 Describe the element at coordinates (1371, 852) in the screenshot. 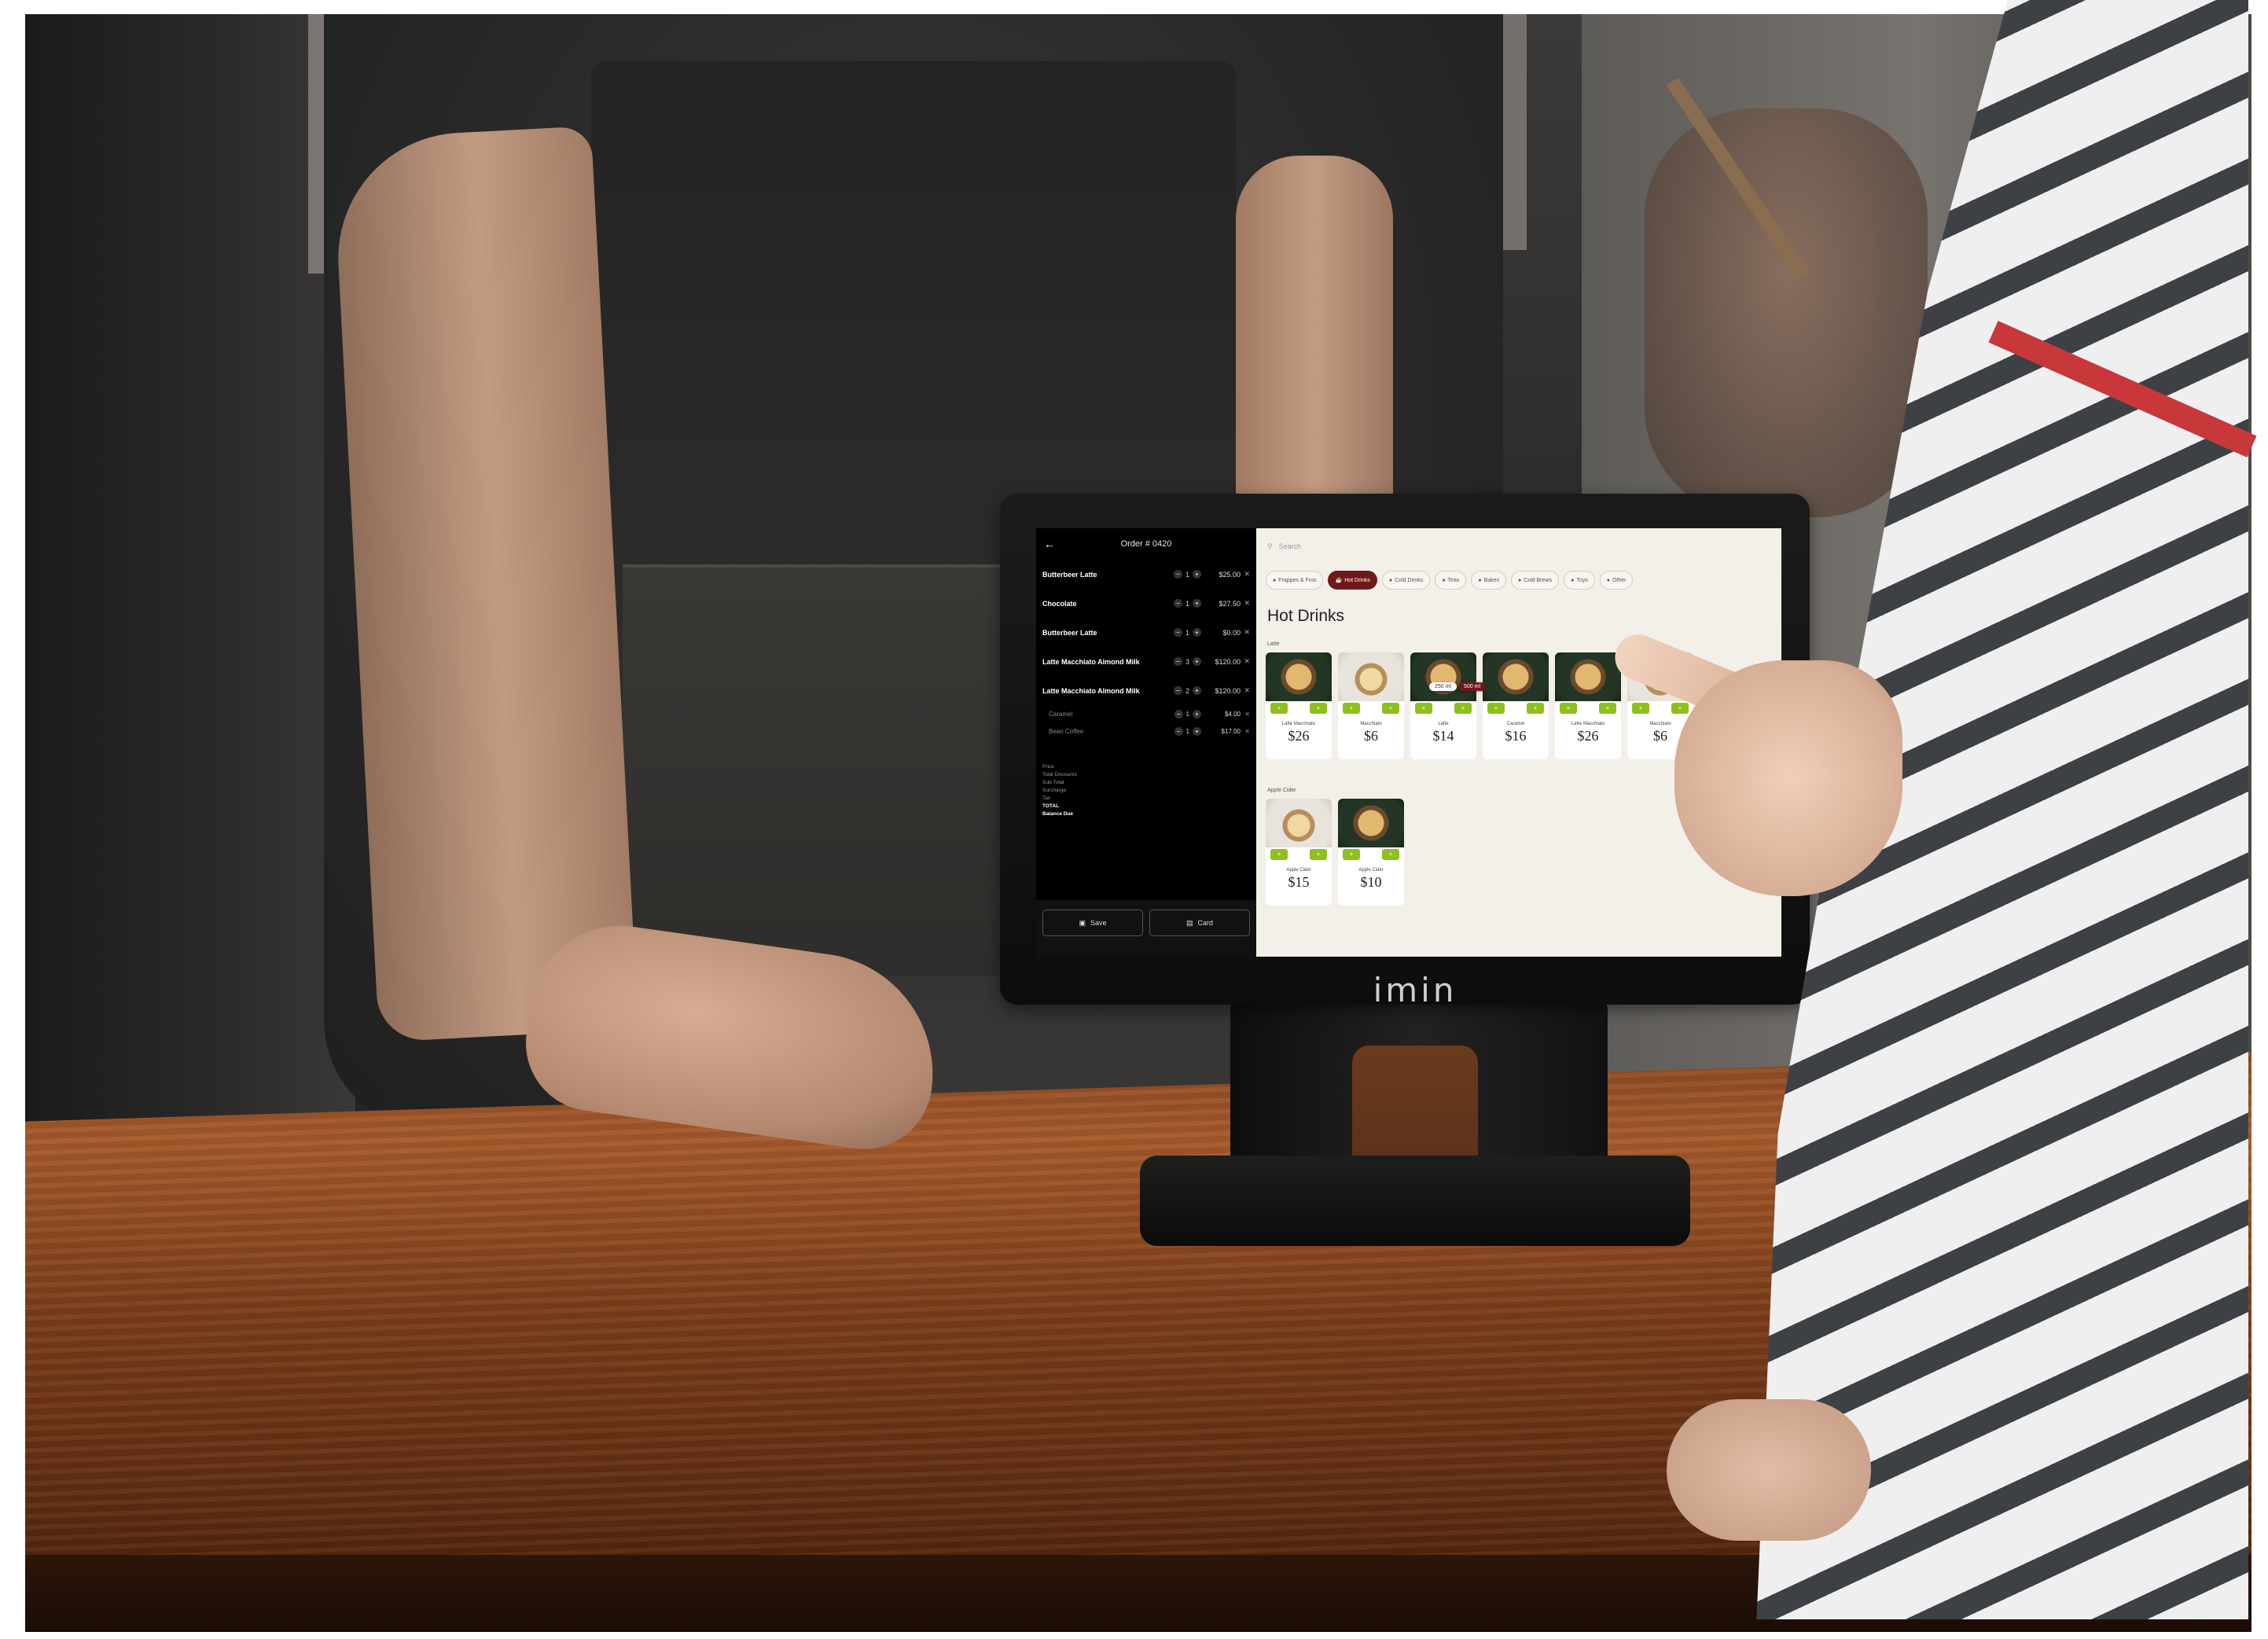

I see `product-card: + + Apple Cider $10` at that location.